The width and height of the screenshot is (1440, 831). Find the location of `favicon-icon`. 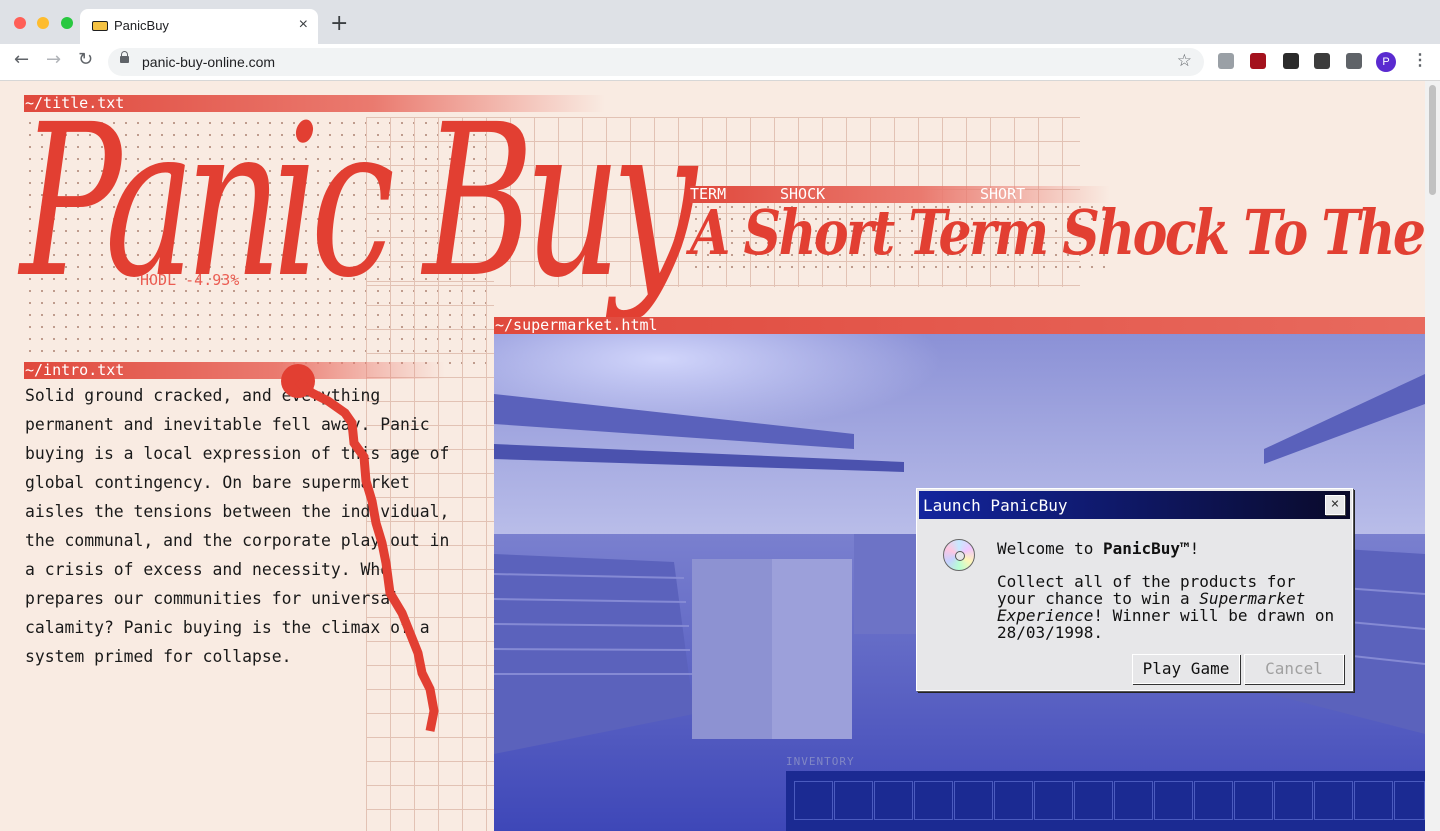

favicon-icon is located at coordinates (100, 26).